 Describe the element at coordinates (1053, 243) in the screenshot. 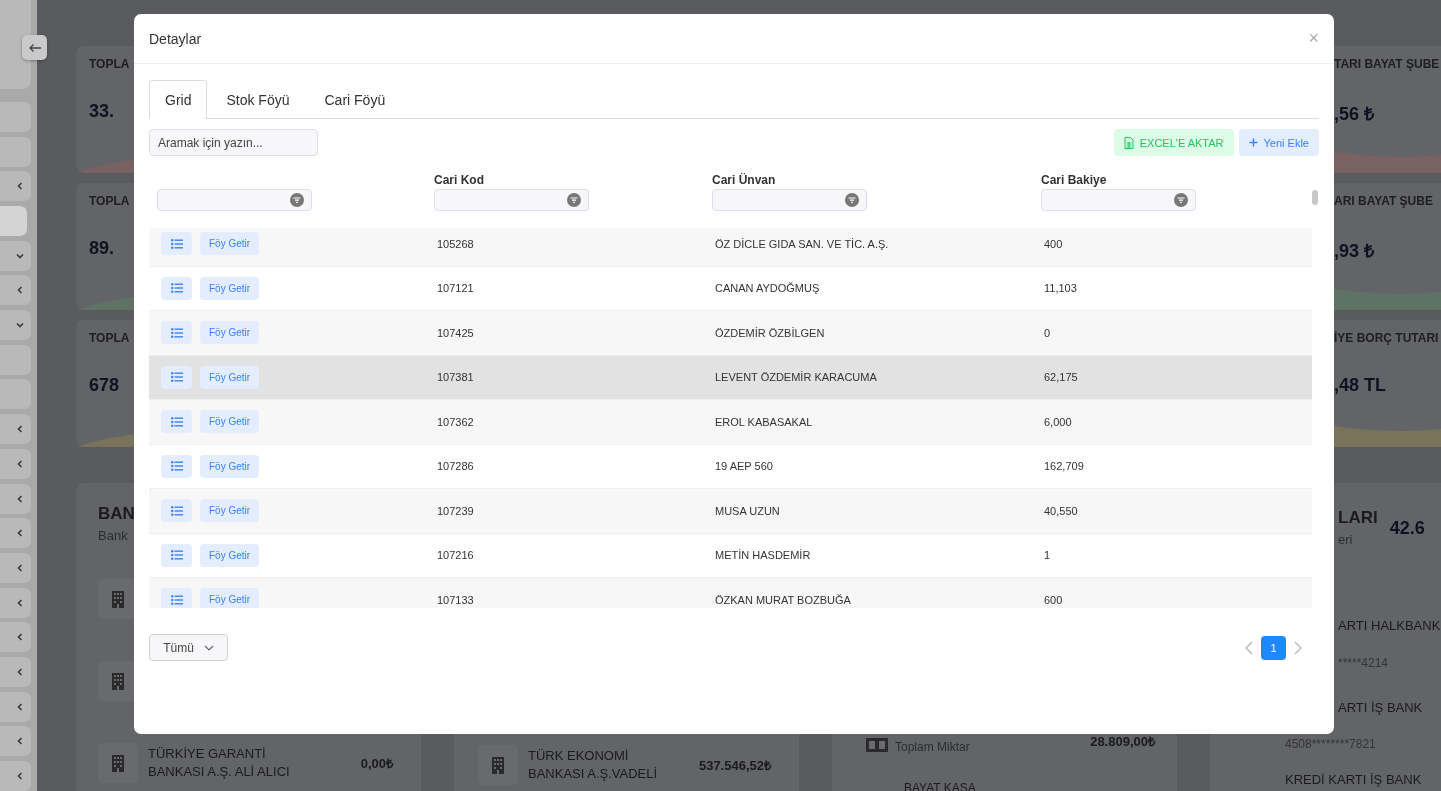

I see `table-cell: 400` at that location.